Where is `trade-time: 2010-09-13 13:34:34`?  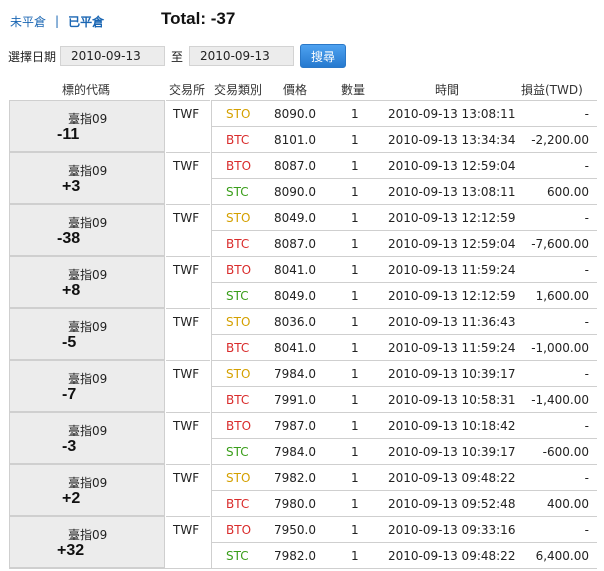 trade-time: 2010-09-13 13:34:34 is located at coordinates (452, 140).